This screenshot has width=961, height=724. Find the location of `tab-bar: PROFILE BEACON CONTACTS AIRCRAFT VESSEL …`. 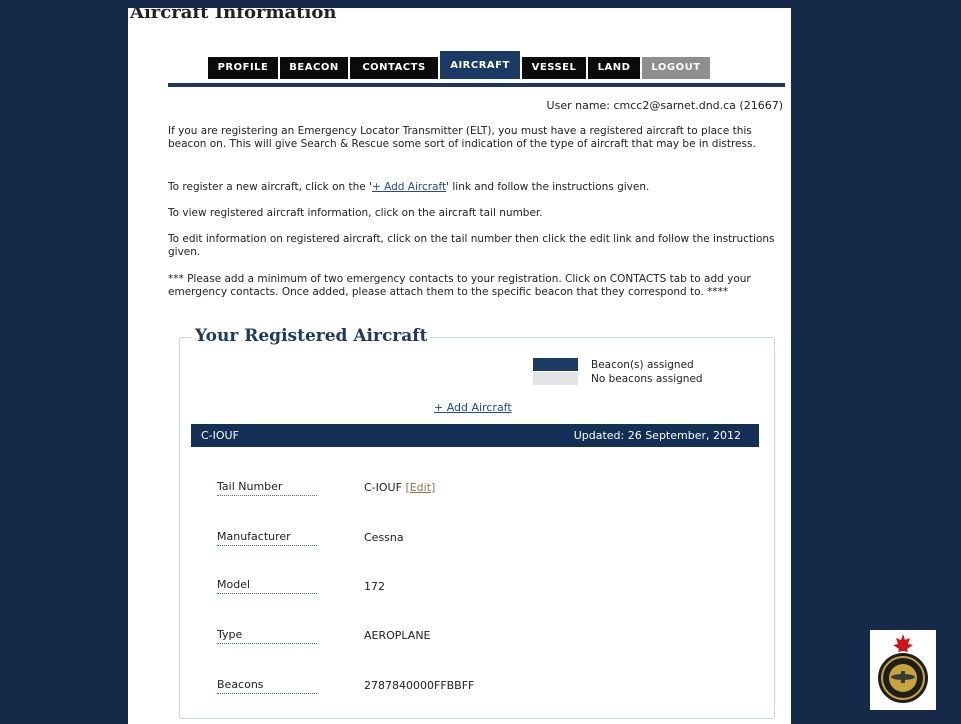

tab-bar: PROFILE BEACON CONTACTS AIRCRAFT VESSEL … is located at coordinates (476, 69).